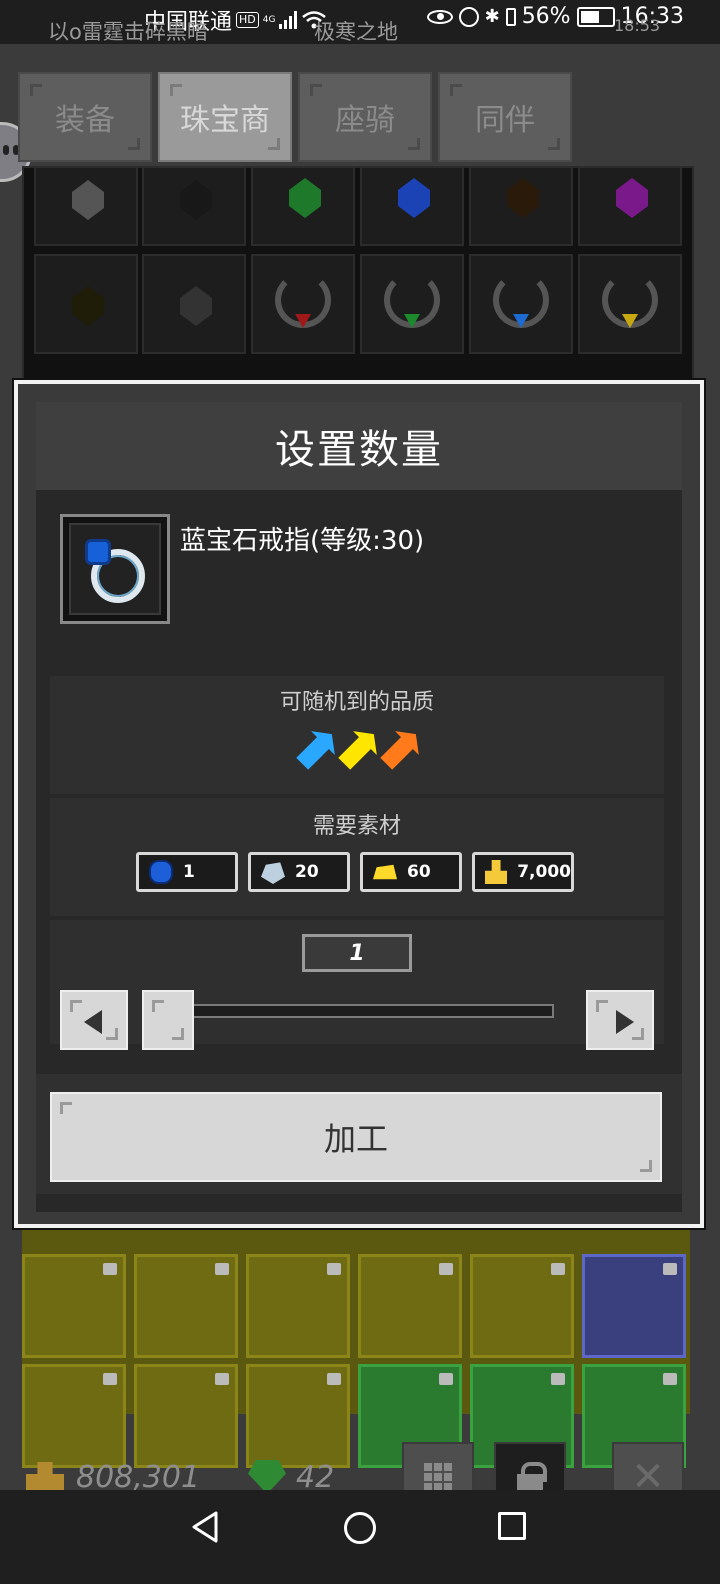 The height and width of the screenshot is (1584, 720). What do you see at coordinates (400, 748) in the screenshot?
I see `orange-feather-icon` at bounding box center [400, 748].